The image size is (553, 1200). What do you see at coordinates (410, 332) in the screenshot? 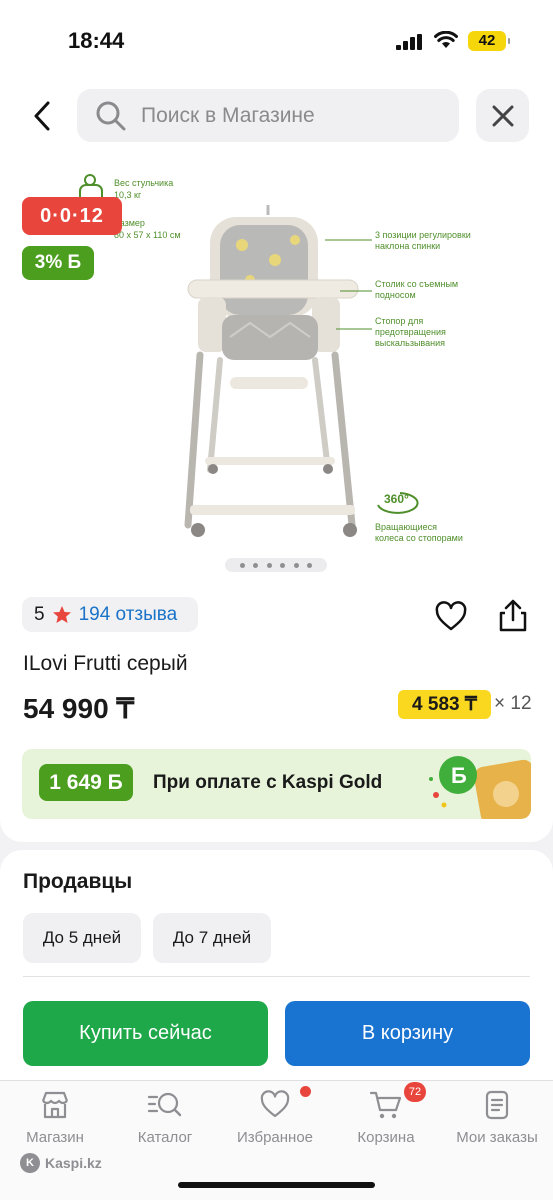
I see `annotation-stopper-2: предотвращения` at bounding box center [410, 332].